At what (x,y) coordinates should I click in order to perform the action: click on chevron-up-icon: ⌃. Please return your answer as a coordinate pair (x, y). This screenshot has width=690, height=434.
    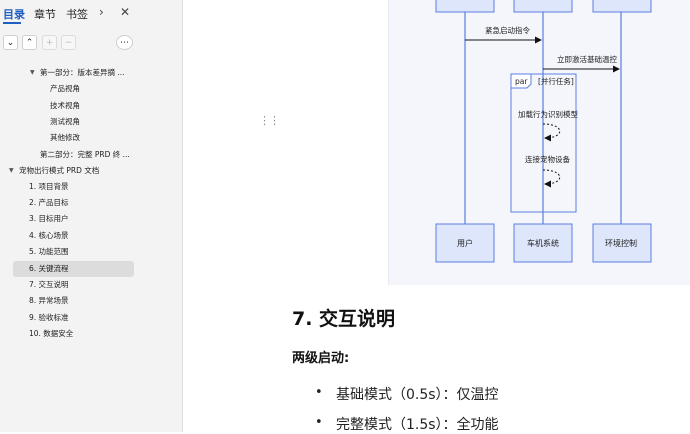
    Looking at the image, I should click on (29, 43).